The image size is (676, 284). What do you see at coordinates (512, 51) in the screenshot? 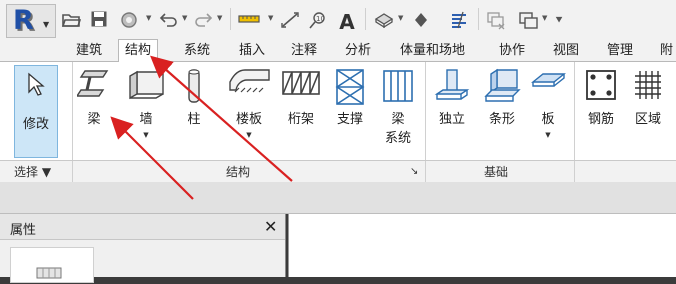
I see `tab-collaborate: 协作` at bounding box center [512, 51].